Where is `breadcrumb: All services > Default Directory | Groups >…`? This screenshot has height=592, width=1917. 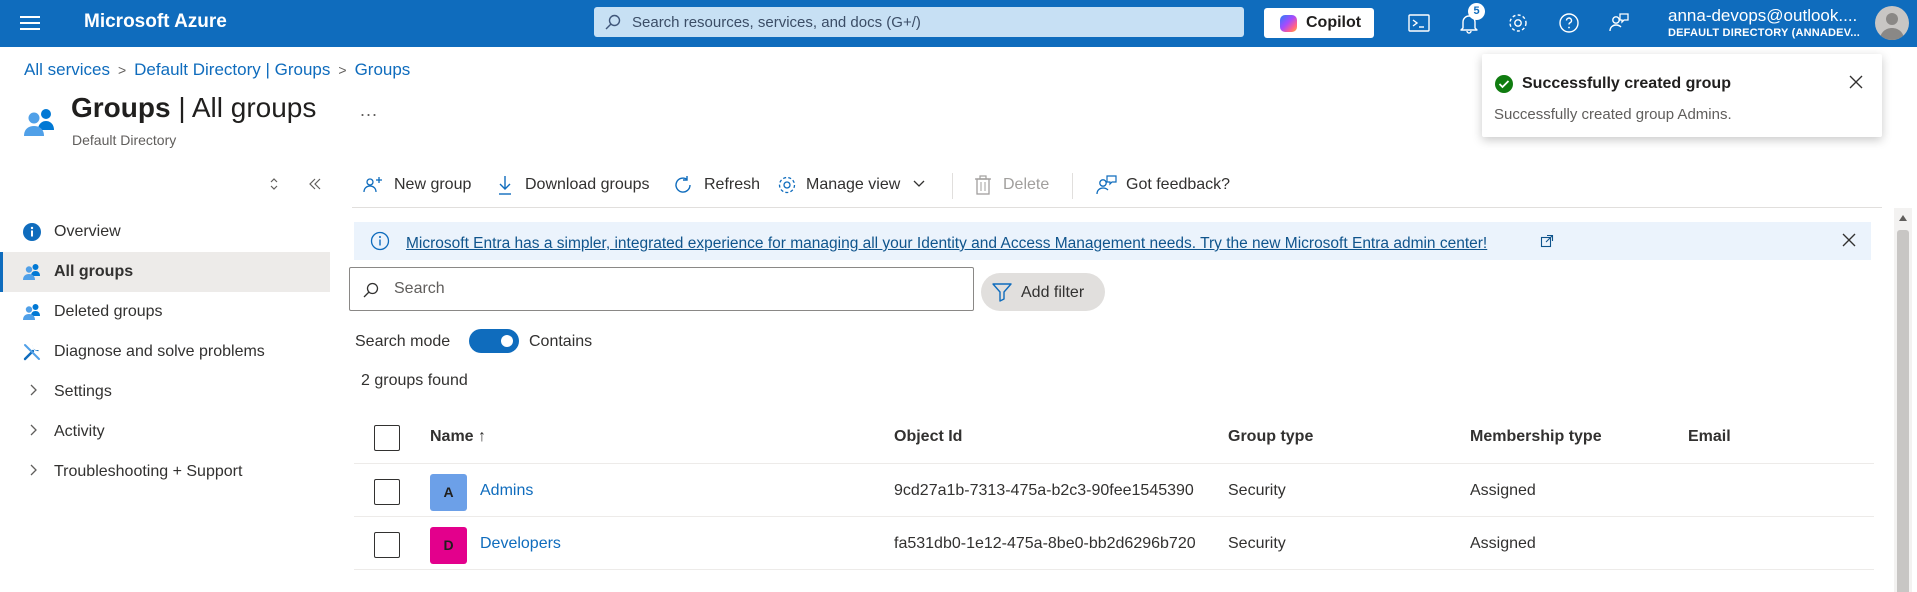 breadcrumb: All services > Default Directory | Groups >… is located at coordinates (217, 70).